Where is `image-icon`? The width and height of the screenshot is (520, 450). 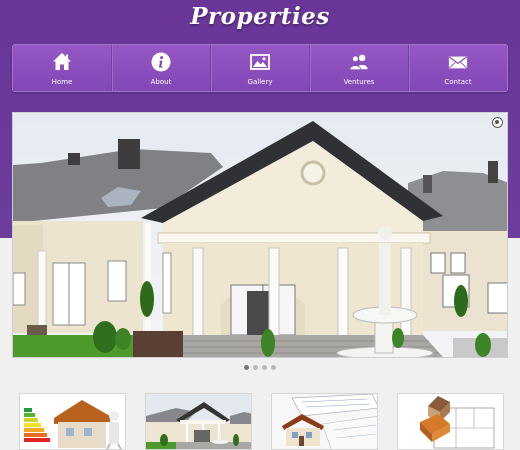
image-icon is located at coordinates (260, 62).